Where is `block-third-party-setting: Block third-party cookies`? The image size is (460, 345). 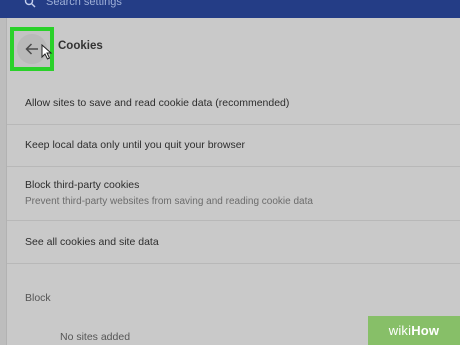
block-third-party-setting: Block third-party cookies is located at coordinates (82, 185).